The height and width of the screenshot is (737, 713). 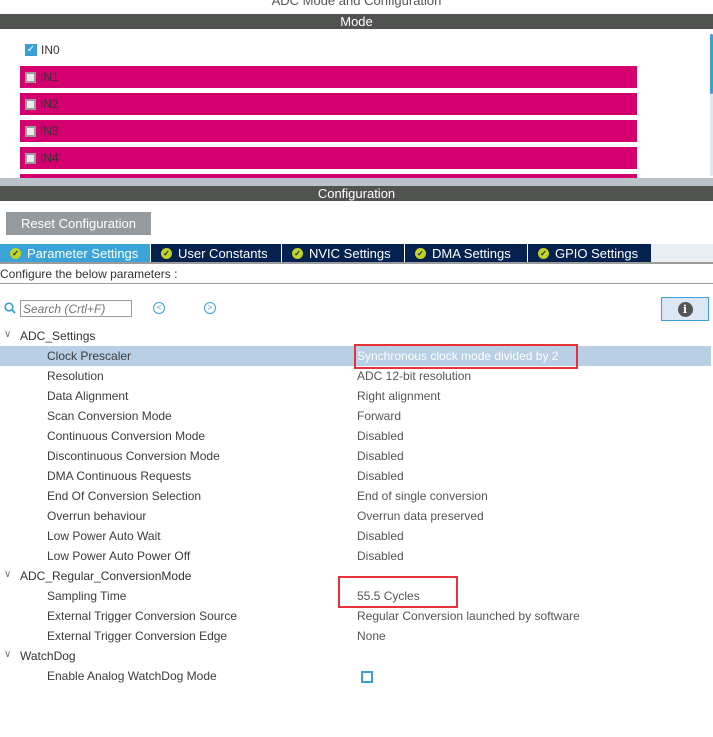 I want to click on param-name: Sampling Time, so click(x=87, y=596).